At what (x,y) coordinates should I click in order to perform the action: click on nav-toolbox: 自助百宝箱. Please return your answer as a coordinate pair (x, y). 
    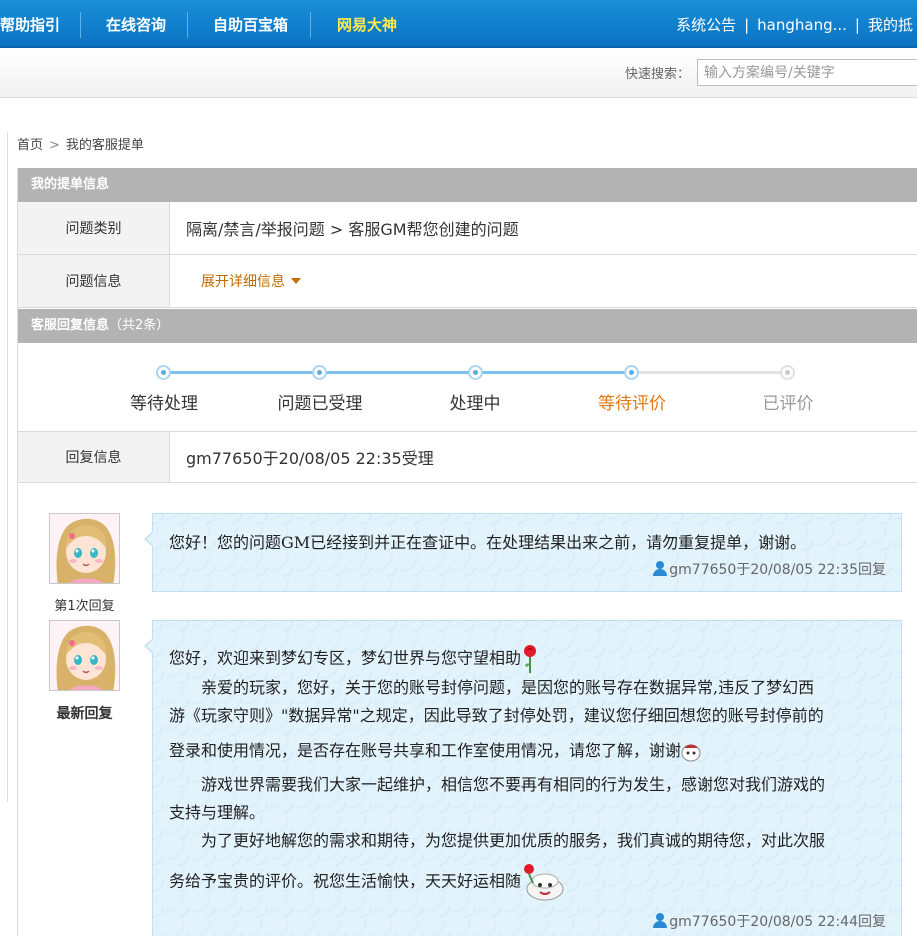
    Looking at the image, I should click on (250, 24).